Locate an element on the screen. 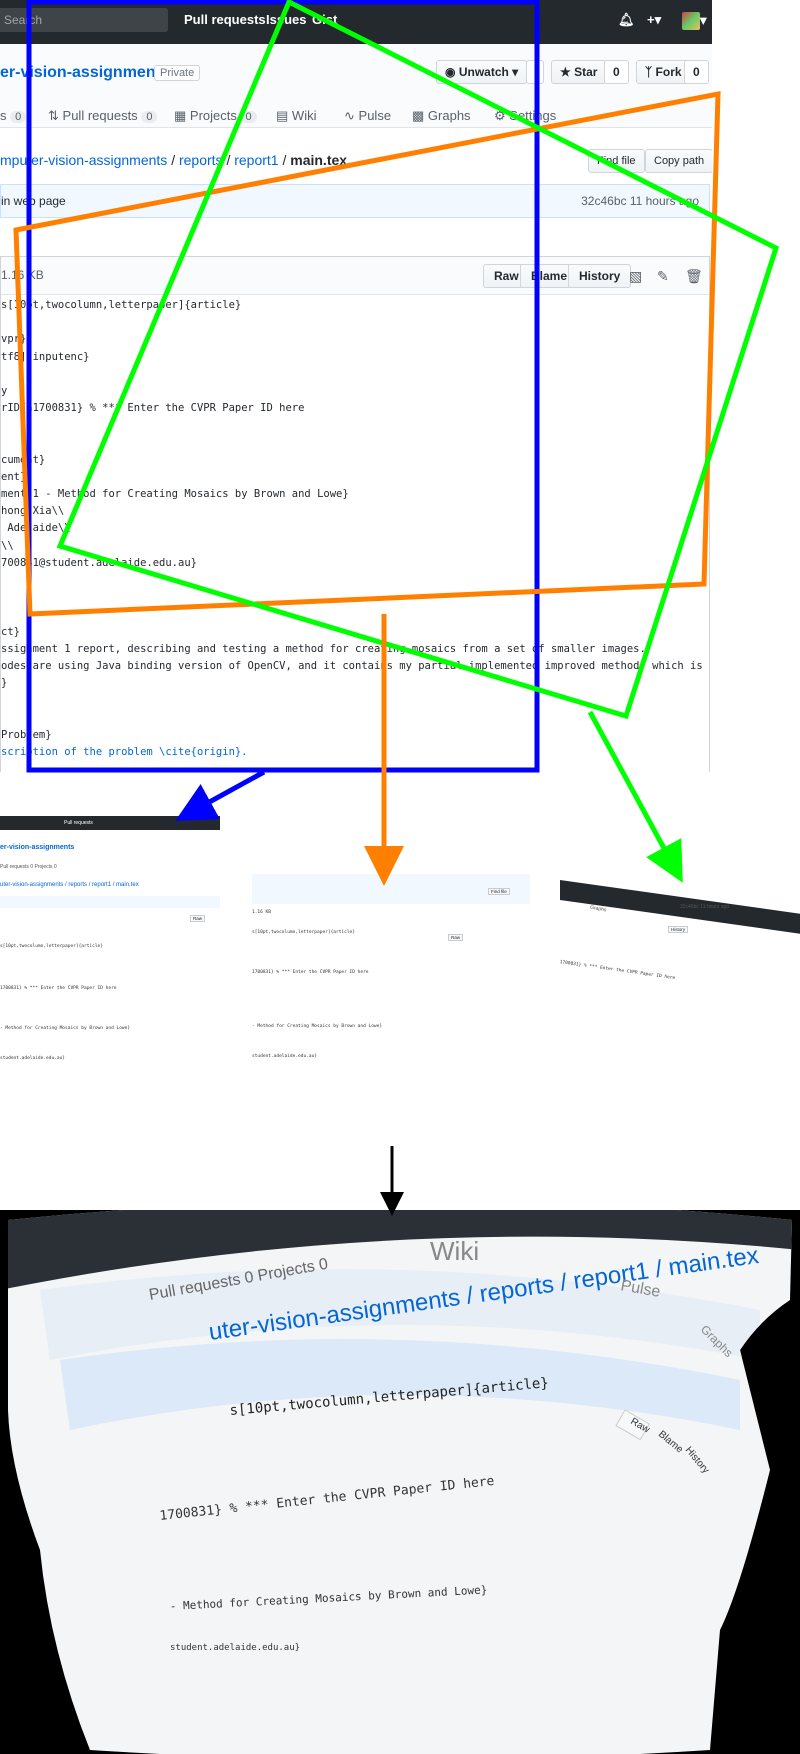 The height and width of the screenshot is (1754, 800). watch-count is located at coordinates (535, 72).